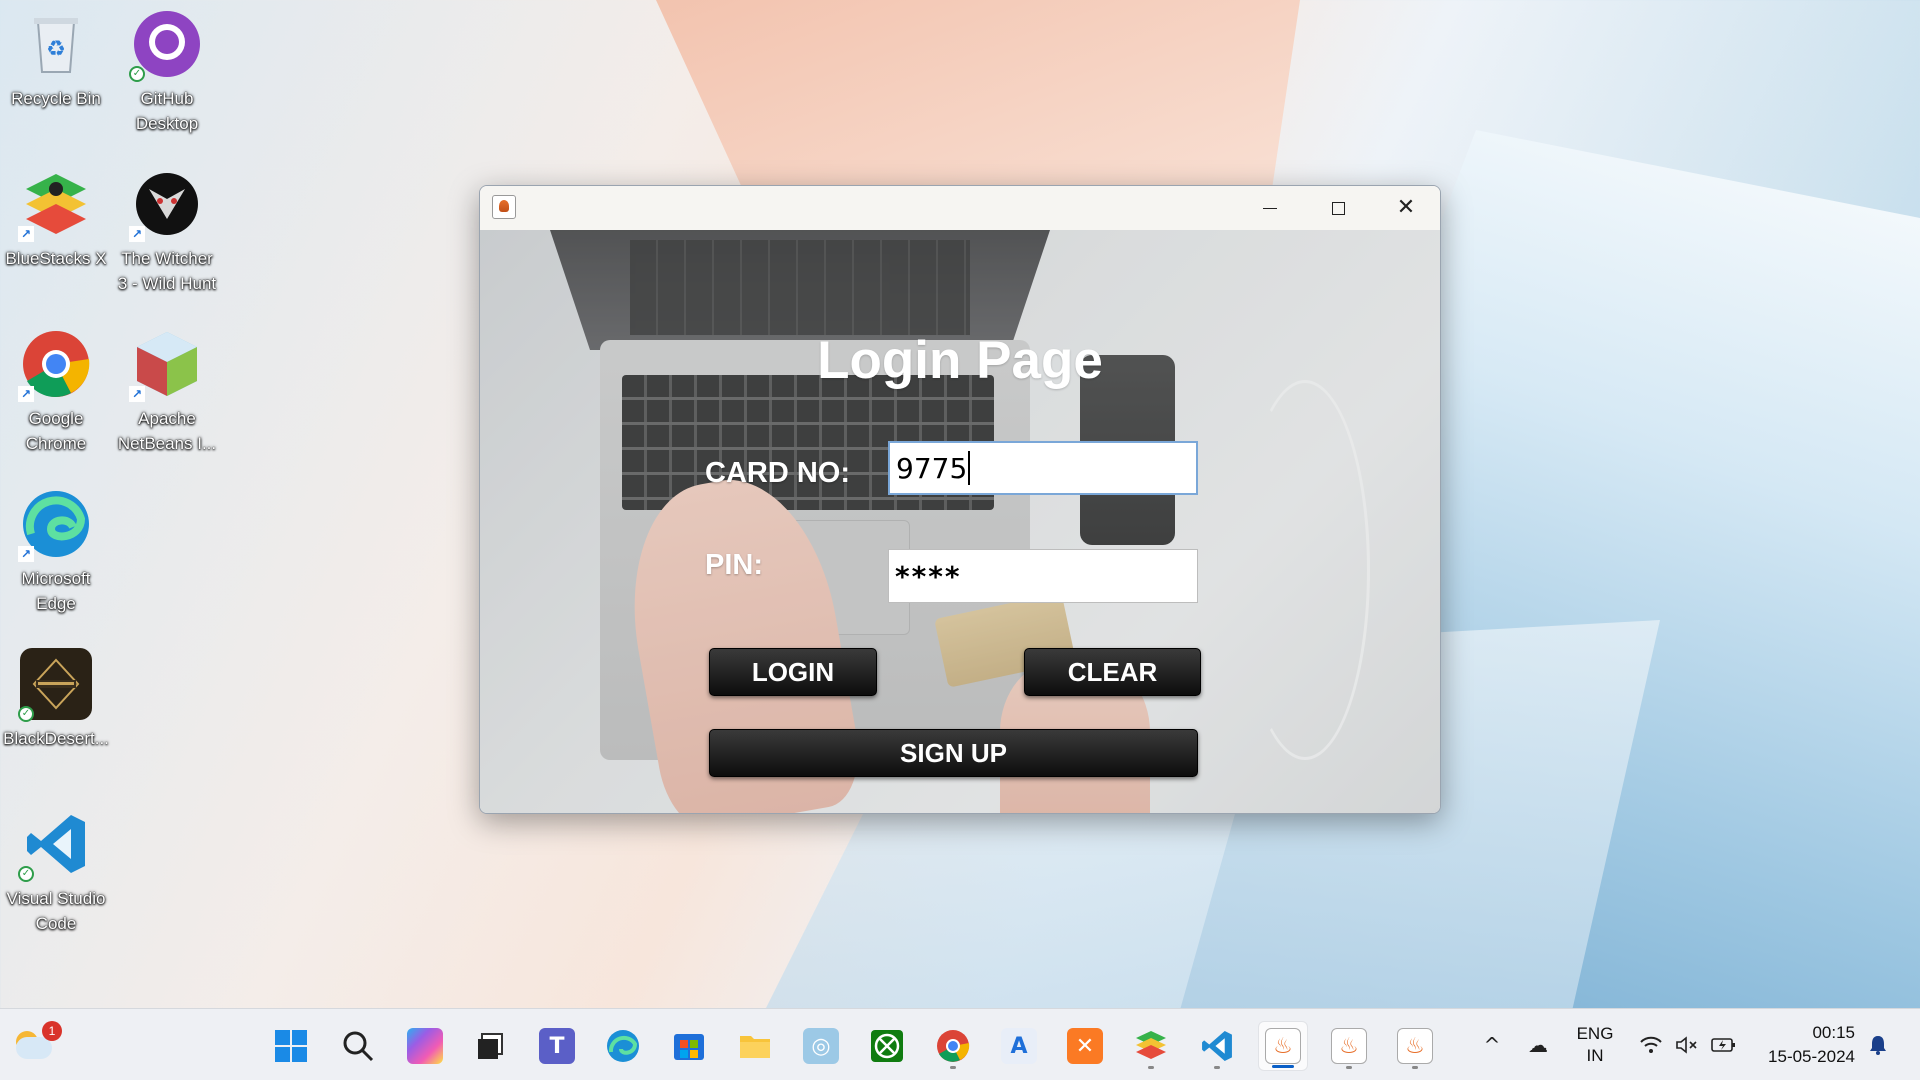  Describe the element at coordinates (56, 872) in the screenshot. I see `desktop-icon-vscode: ✓ Visual Studio Code` at that location.